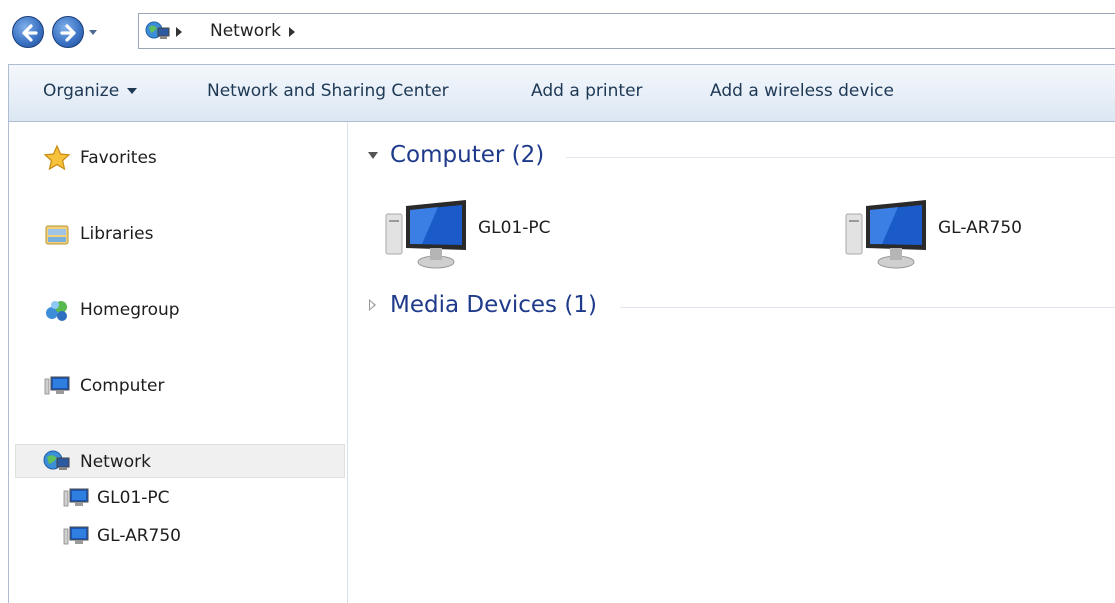  What do you see at coordinates (118, 158) in the screenshot?
I see `sidebar-item-label: Favorites` at bounding box center [118, 158].